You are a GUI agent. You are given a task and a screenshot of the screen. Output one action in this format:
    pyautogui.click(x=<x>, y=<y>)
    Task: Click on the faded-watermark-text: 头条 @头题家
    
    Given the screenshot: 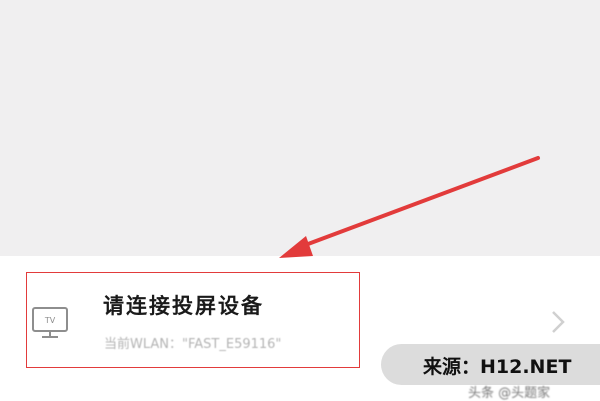 What is the action you would take?
    pyautogui.click(x=509, y=393)
    